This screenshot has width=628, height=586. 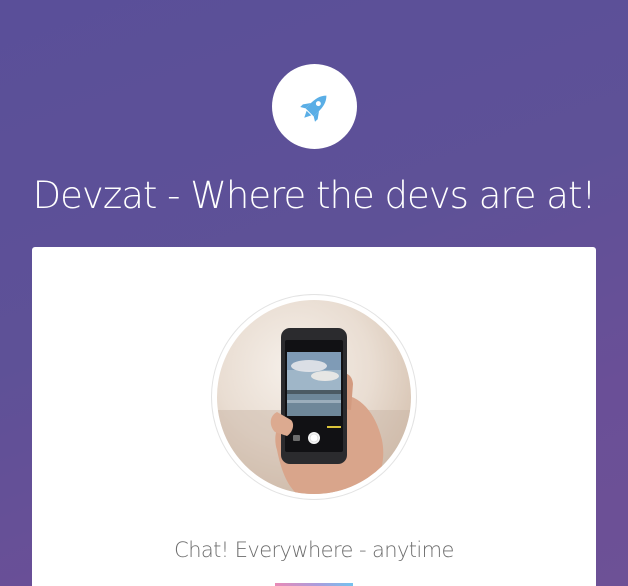 I want to click on page-title: Devzat - Where the devs are at!, so click(x=314, y=195).